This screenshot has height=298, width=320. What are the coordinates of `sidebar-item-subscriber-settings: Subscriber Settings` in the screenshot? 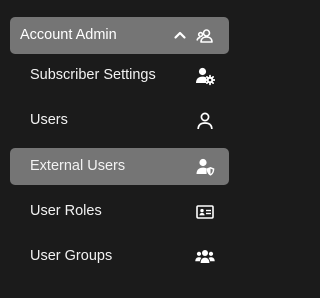 It's located at (119, 75).